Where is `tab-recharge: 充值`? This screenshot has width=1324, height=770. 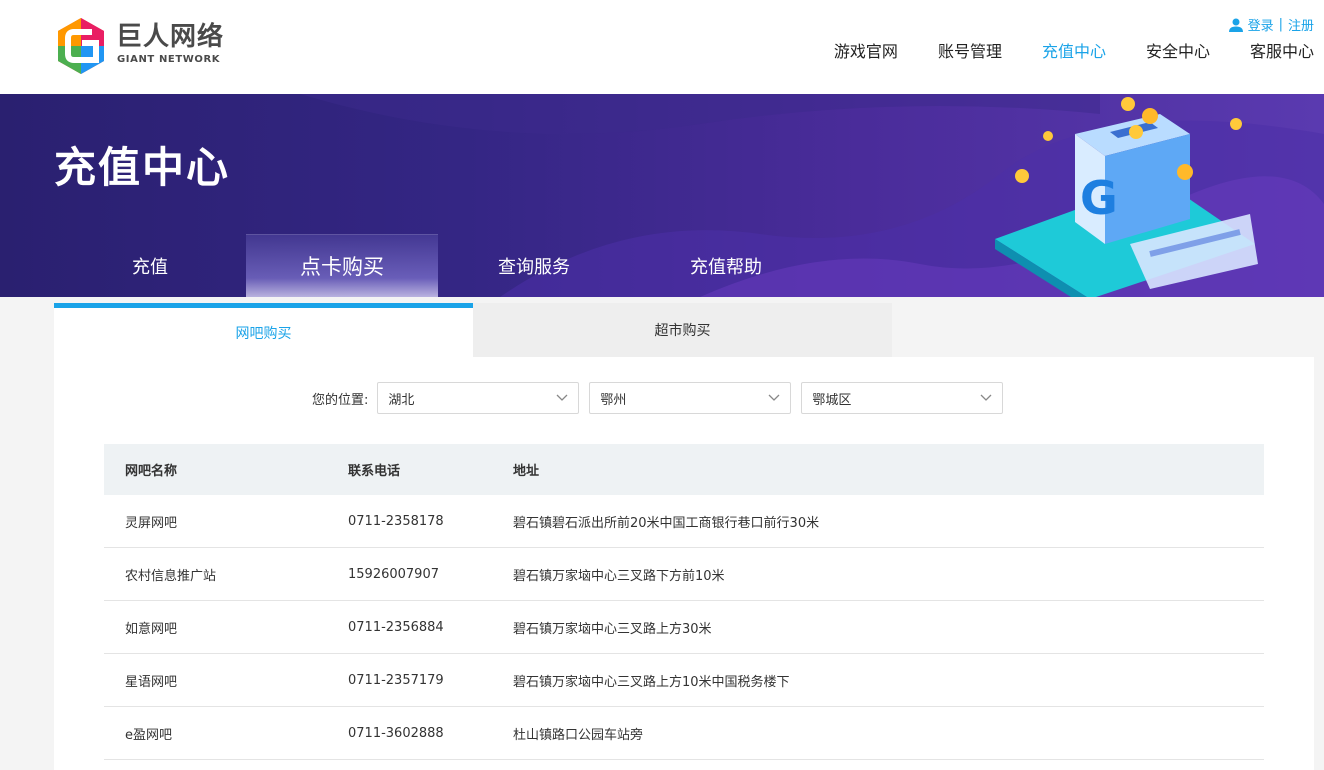 tab-recharge: 充值 is located at coordinates (150, 265).